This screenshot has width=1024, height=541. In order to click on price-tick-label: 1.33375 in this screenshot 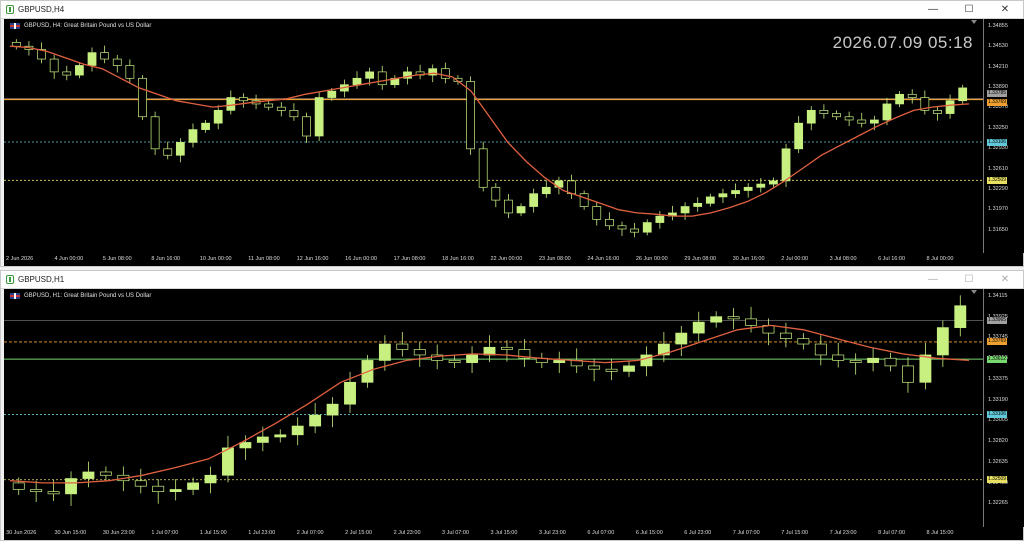, I will do `click(998, 378)`.